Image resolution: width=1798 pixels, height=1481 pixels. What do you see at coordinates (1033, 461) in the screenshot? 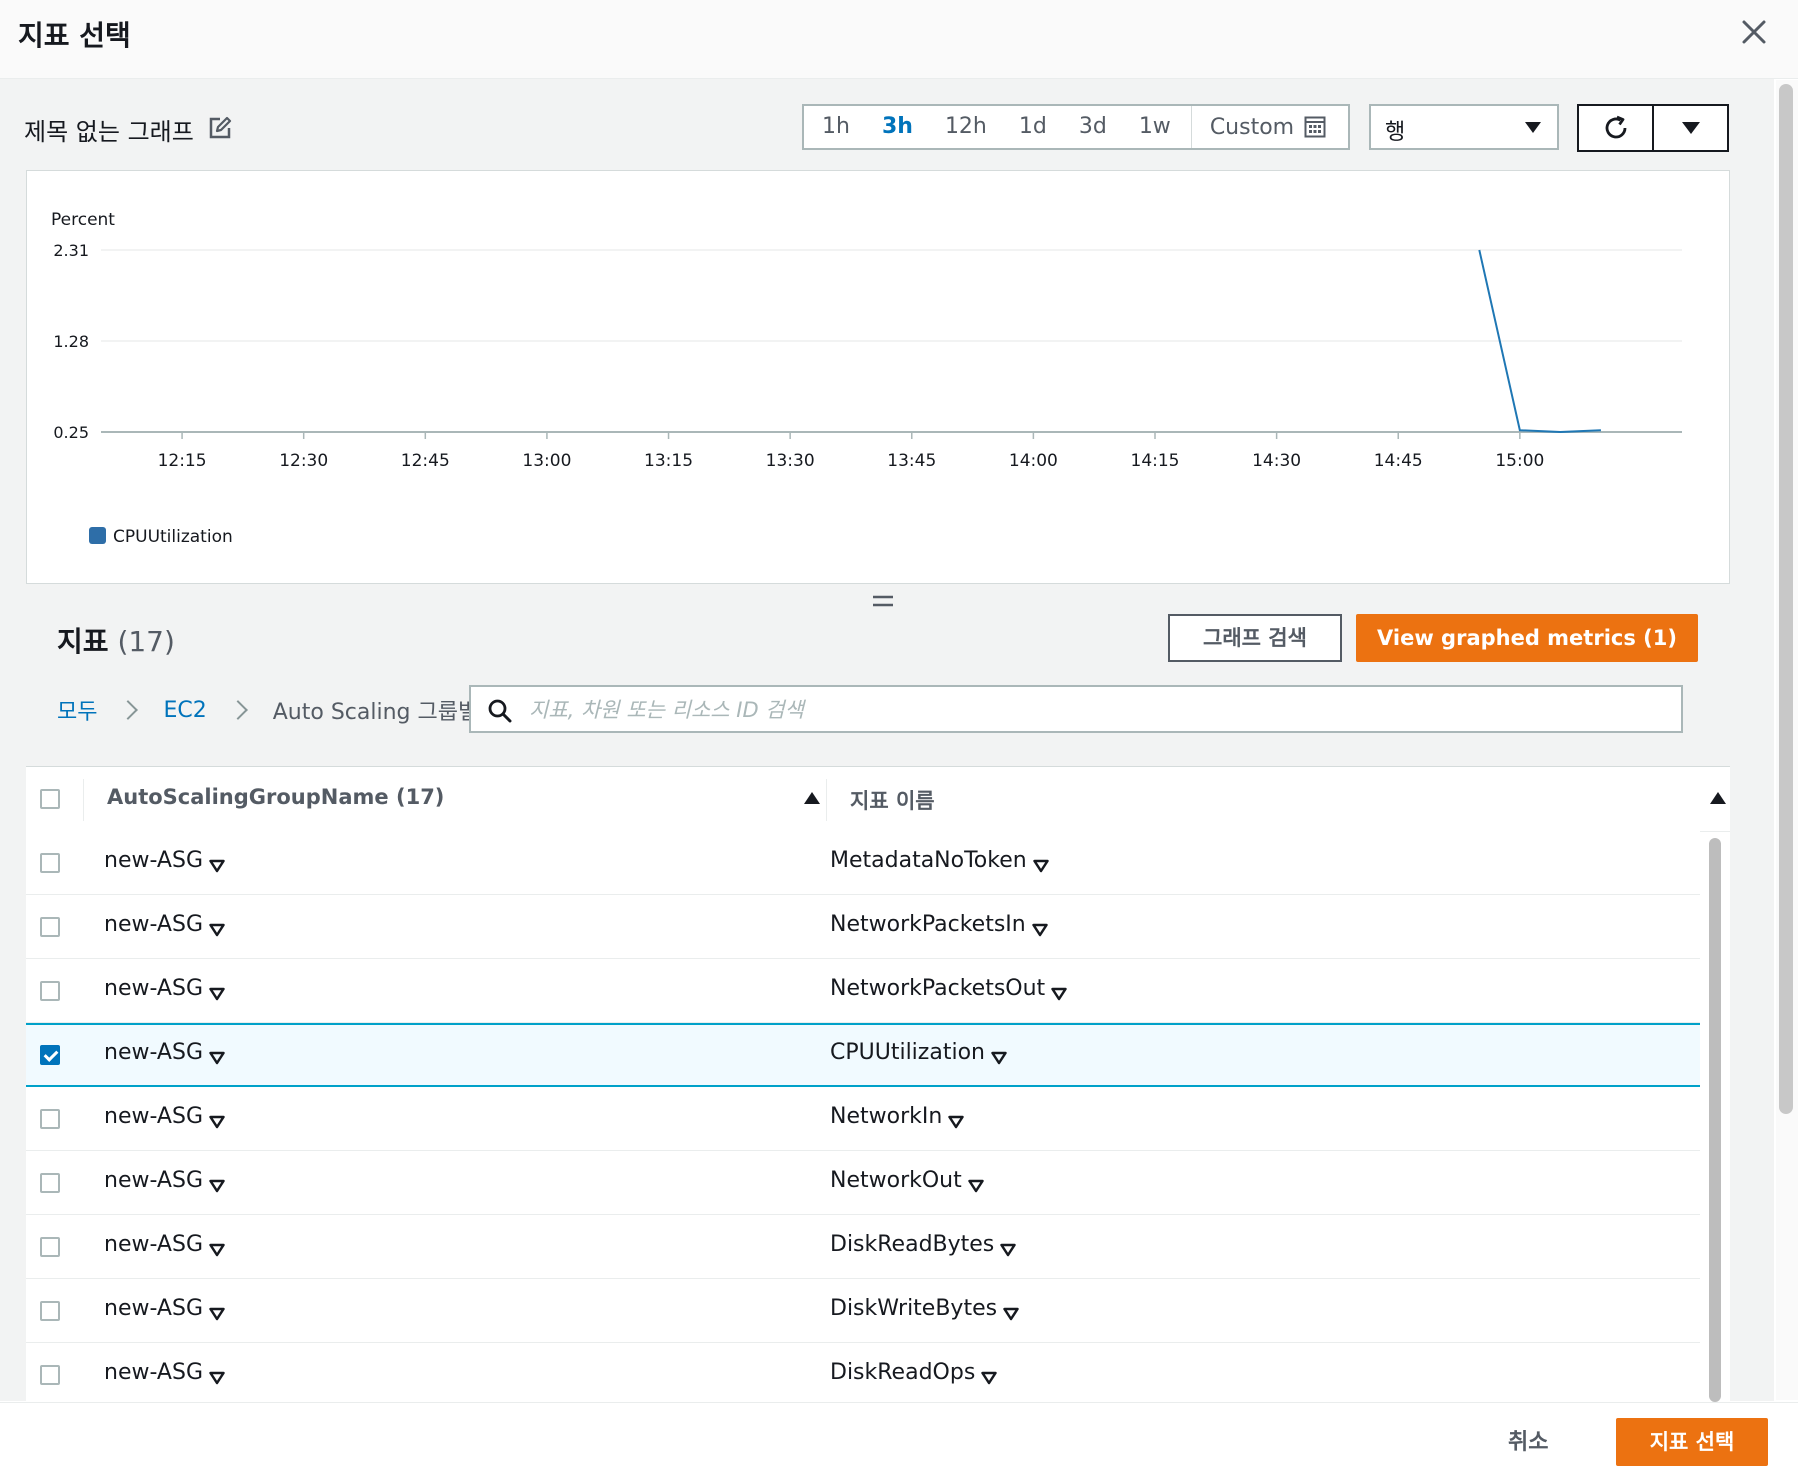
I see `x-tick-label: 14:00` at bounding box center [1033, 461].